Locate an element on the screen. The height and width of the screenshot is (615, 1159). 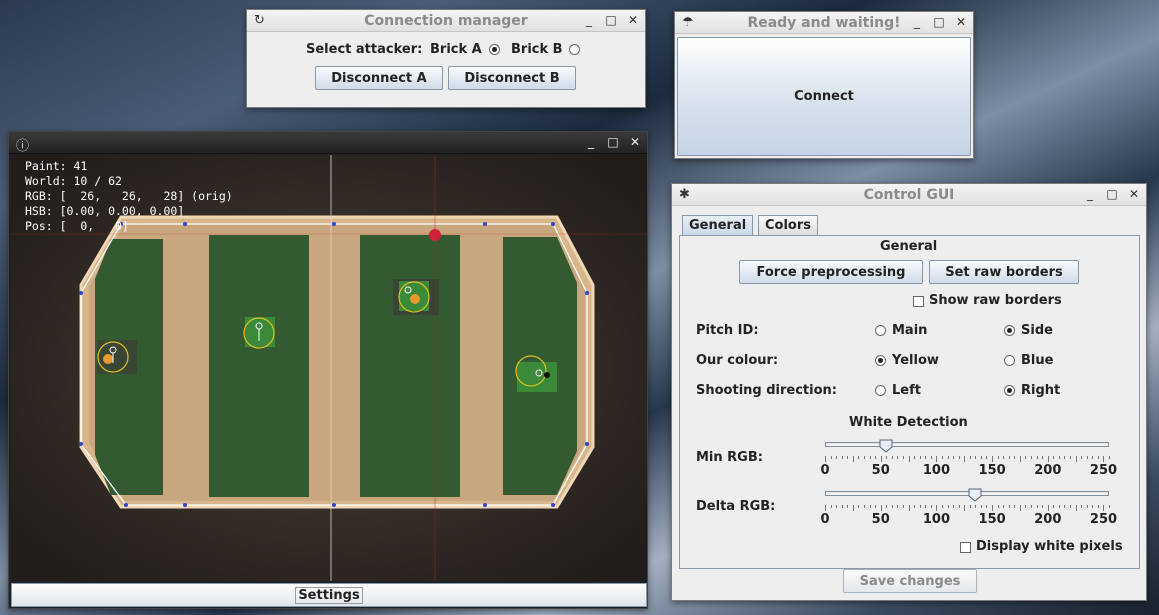
min-rgb-label: Min RGB: is located at coordinates (729, 457).